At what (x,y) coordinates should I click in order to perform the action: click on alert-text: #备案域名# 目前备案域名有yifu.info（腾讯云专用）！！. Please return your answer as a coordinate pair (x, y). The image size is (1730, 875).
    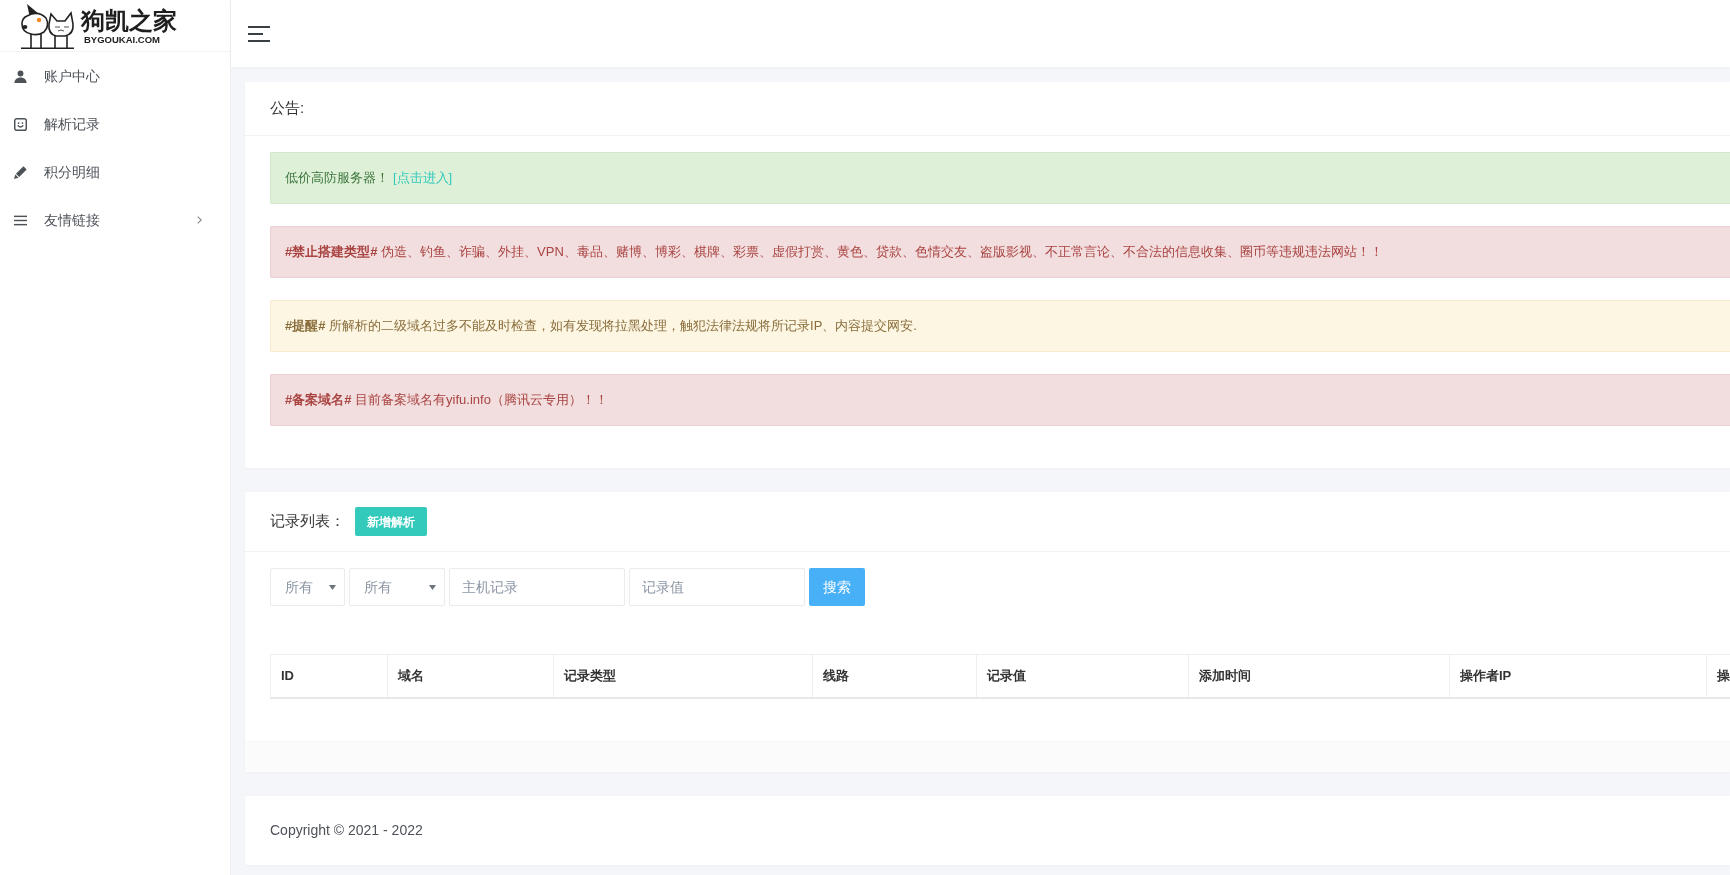
    Looking at the image, I should click on (446, 400).